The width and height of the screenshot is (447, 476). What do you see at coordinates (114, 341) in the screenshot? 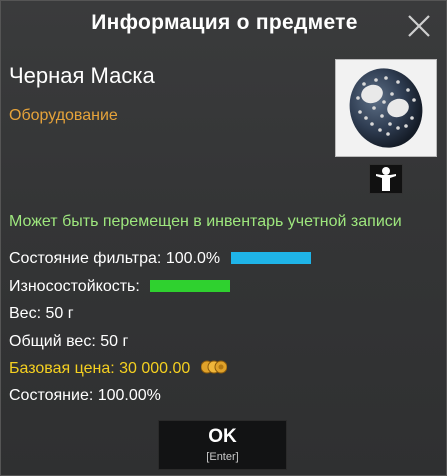
I see `total-weight-value: 50 г` at bounding box center [114, 341].